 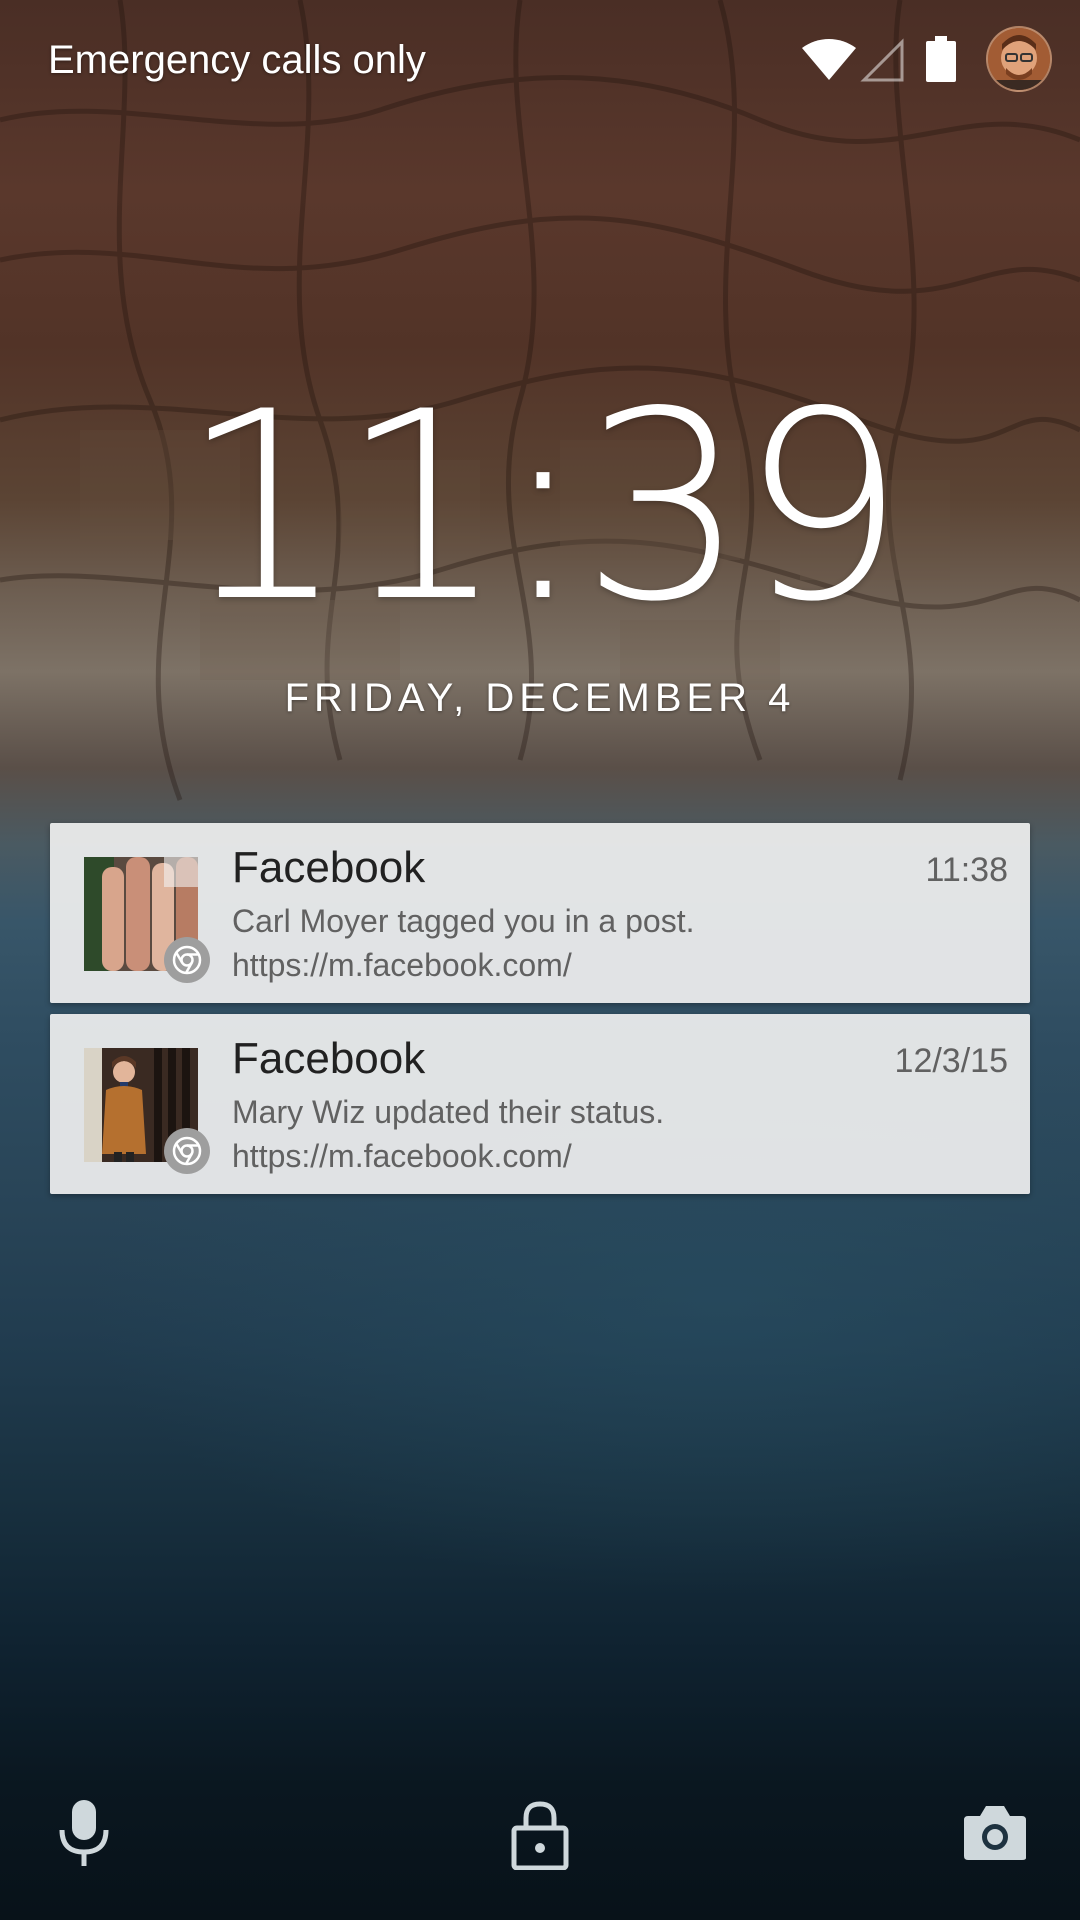 What do you see at coordinates (882, 60) in the screenshot?
I see `cell-signal-icon` at bounding box center [882, 60].